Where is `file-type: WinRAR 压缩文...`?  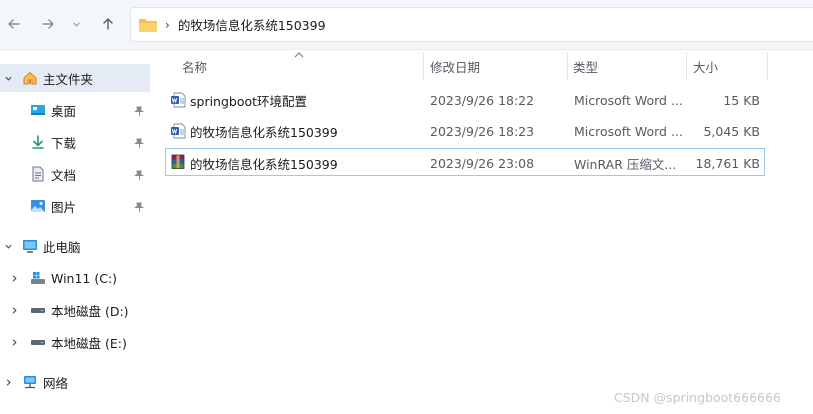
file-type: WinRAR 压缩文... is located at coordinates (625, 164).